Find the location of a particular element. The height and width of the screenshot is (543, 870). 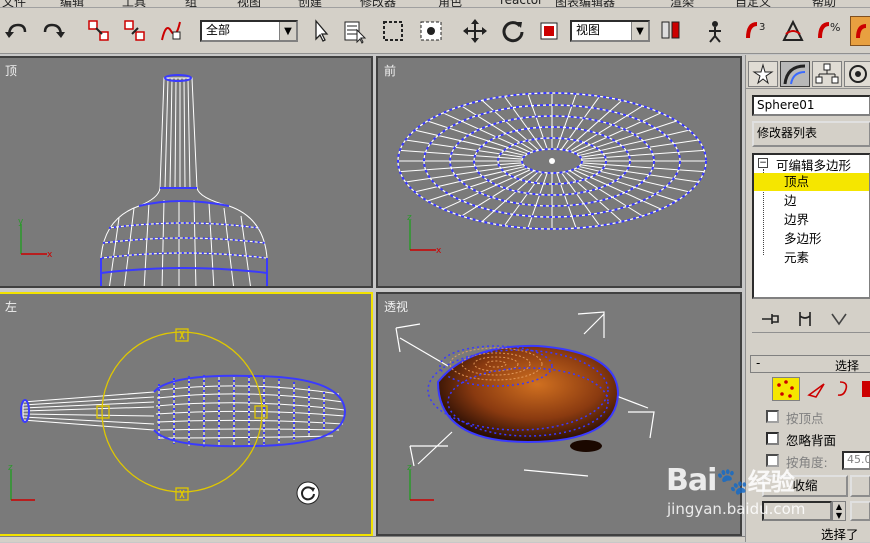

watermark-brand-text: Bai is located at coordinates (691, 480).